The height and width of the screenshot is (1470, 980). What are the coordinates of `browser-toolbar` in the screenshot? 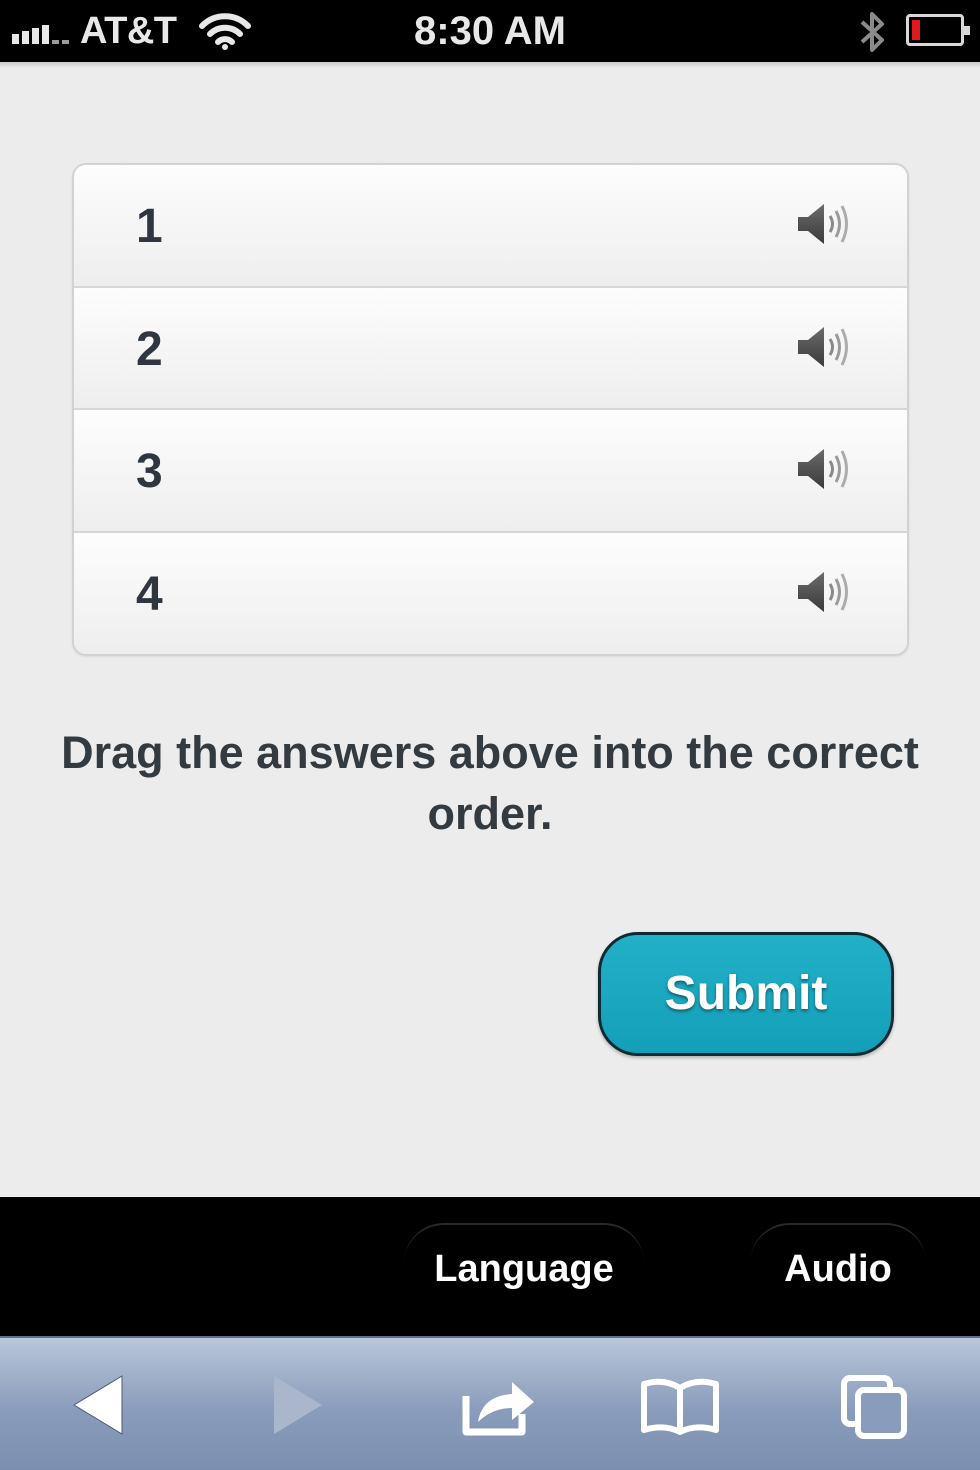 It's located at (490, 1403).